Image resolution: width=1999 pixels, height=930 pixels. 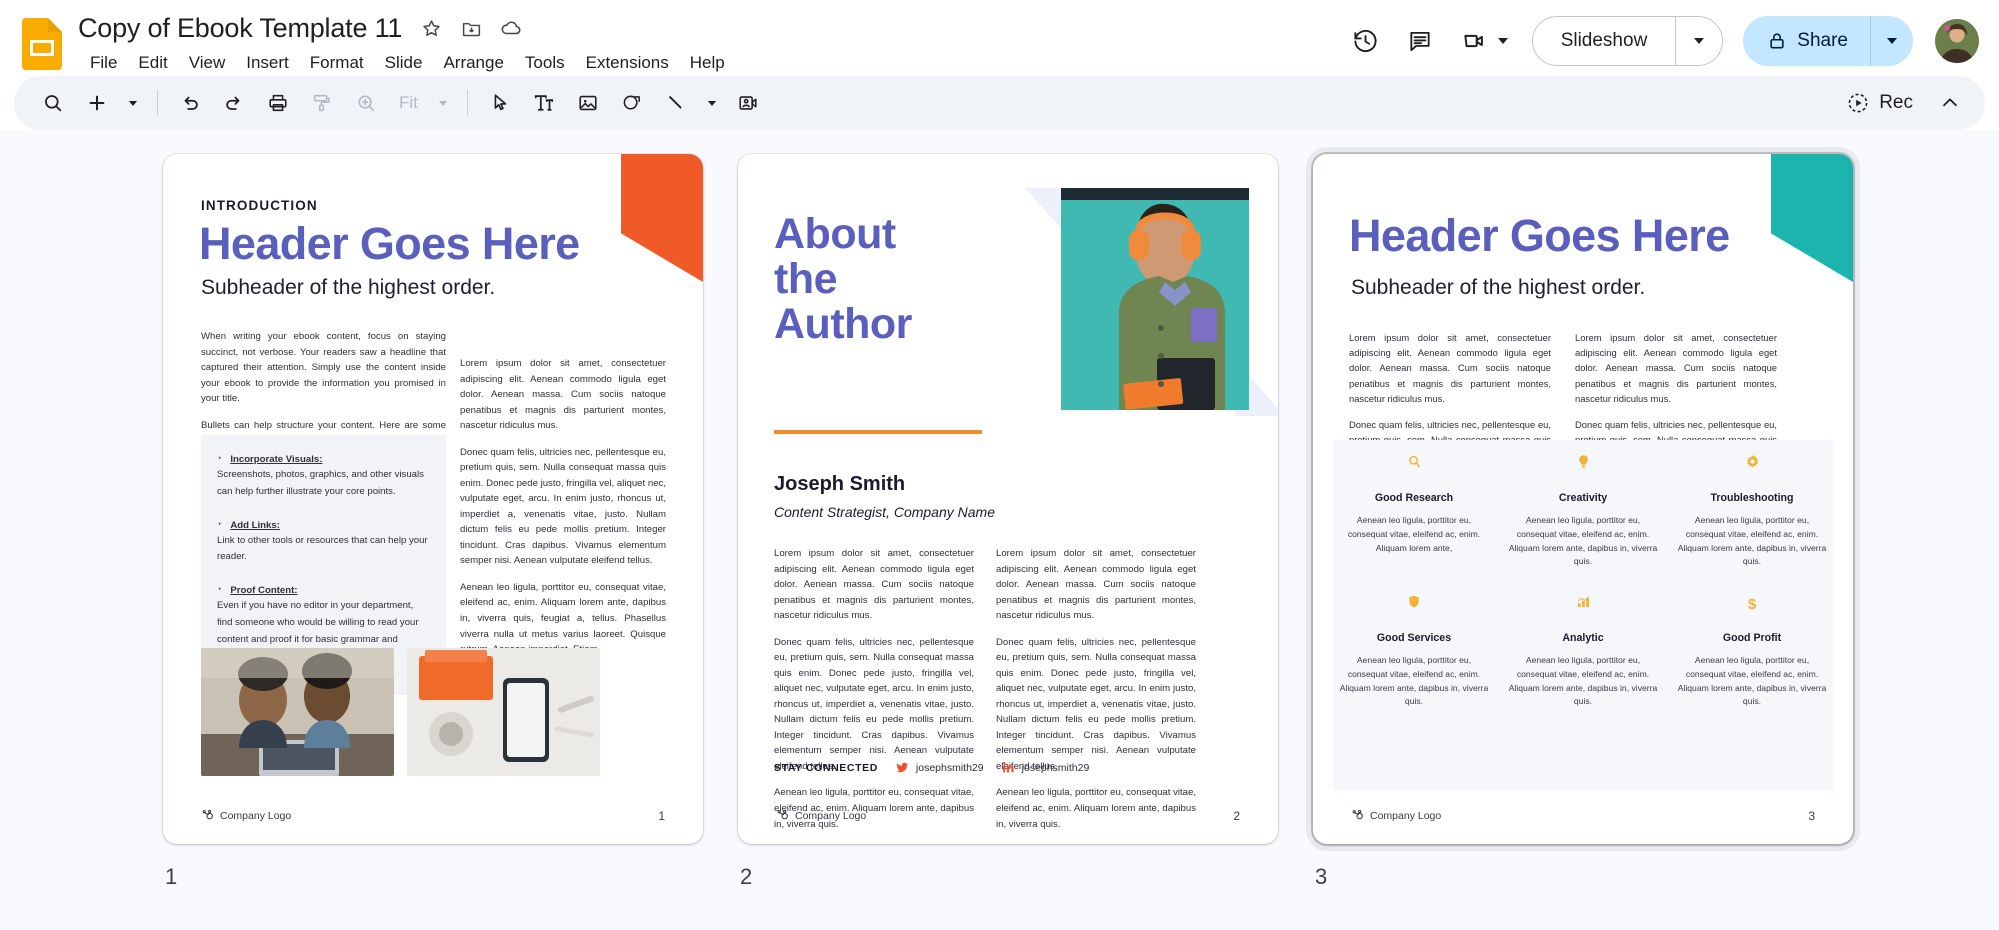 I want to click on slide2-footer-logo: Company Logo, so click(x=821, y=815).